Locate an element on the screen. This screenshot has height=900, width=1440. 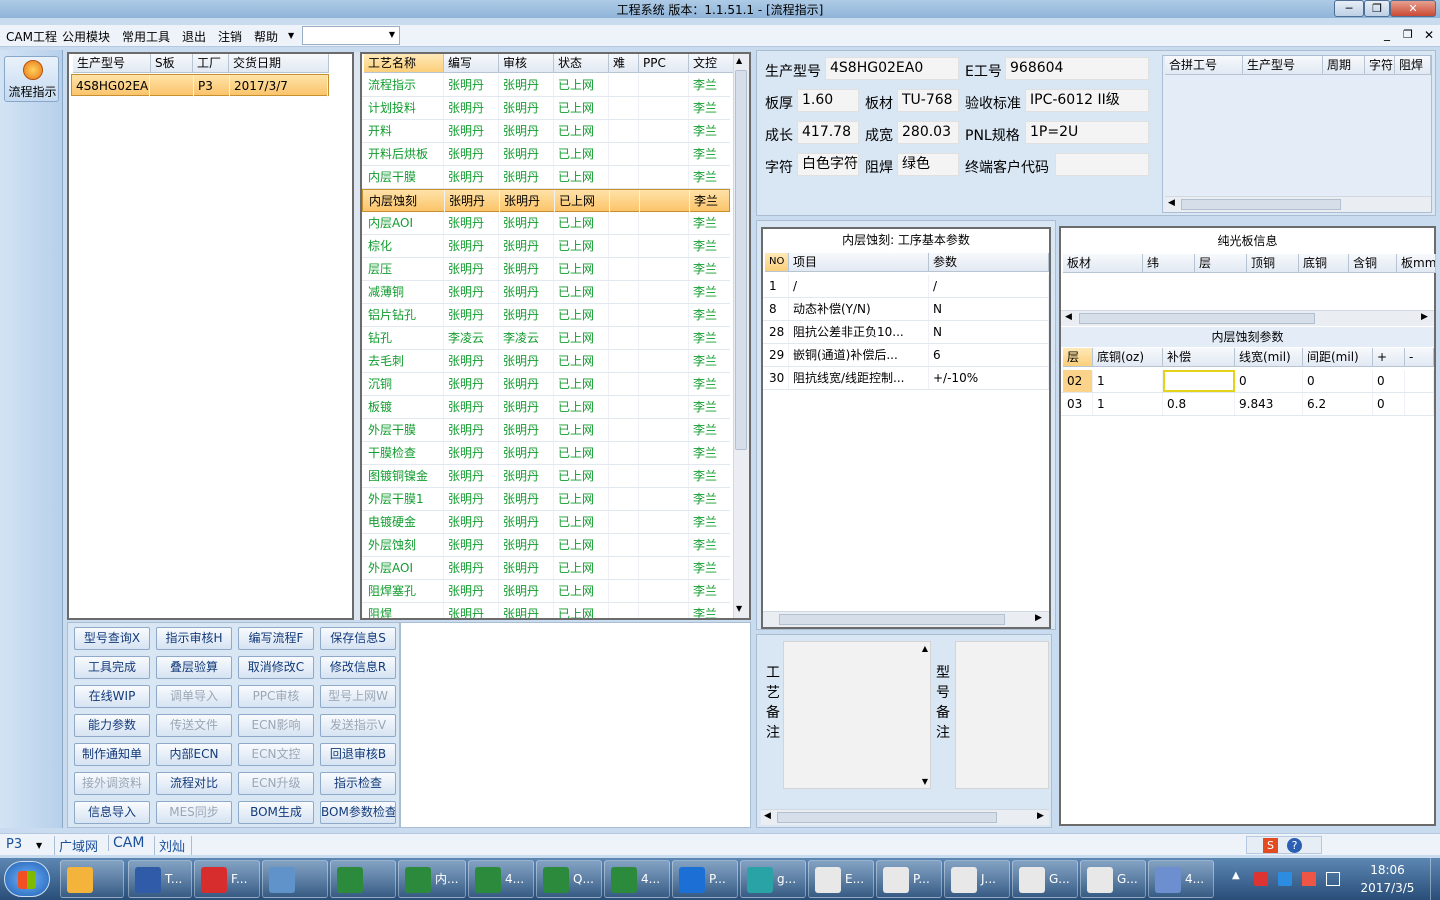
action-button: MES同步 is located at coordinates (194, 812).